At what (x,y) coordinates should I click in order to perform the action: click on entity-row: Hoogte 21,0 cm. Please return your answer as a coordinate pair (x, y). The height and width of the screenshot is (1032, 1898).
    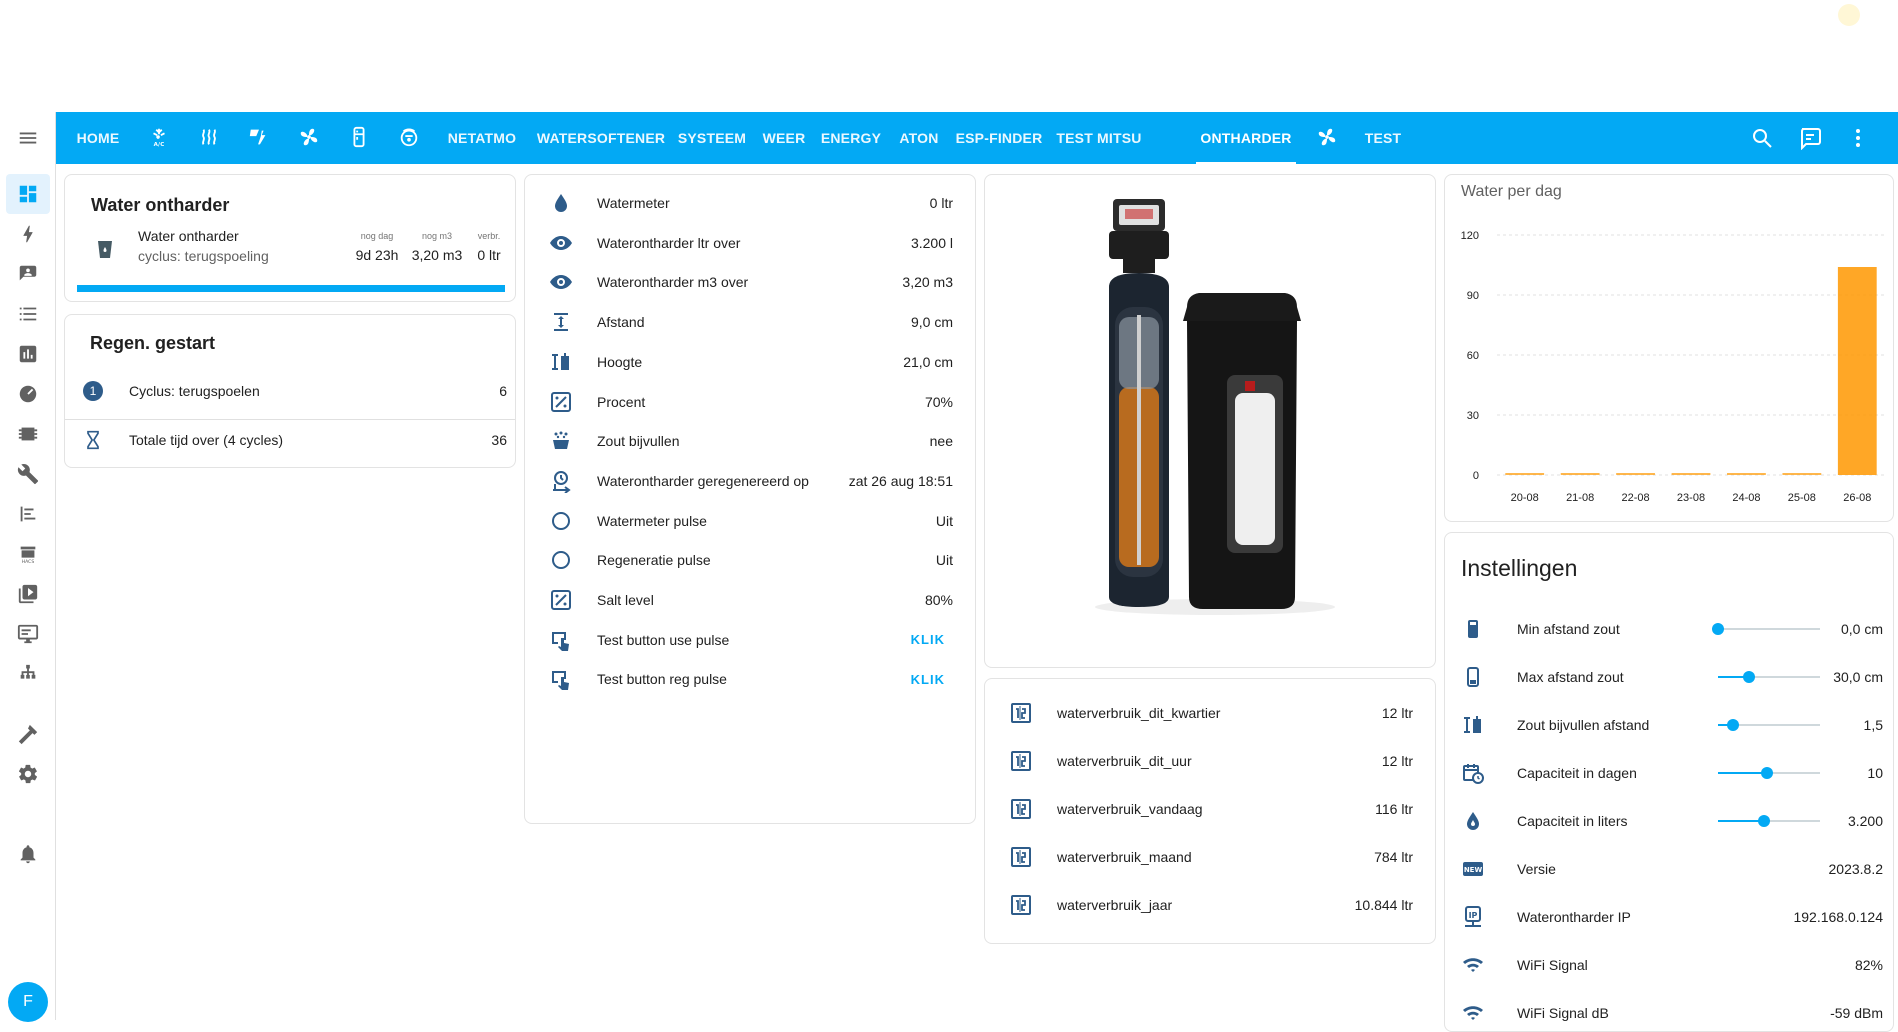
    Looking at the image, I should click on (751, 362).